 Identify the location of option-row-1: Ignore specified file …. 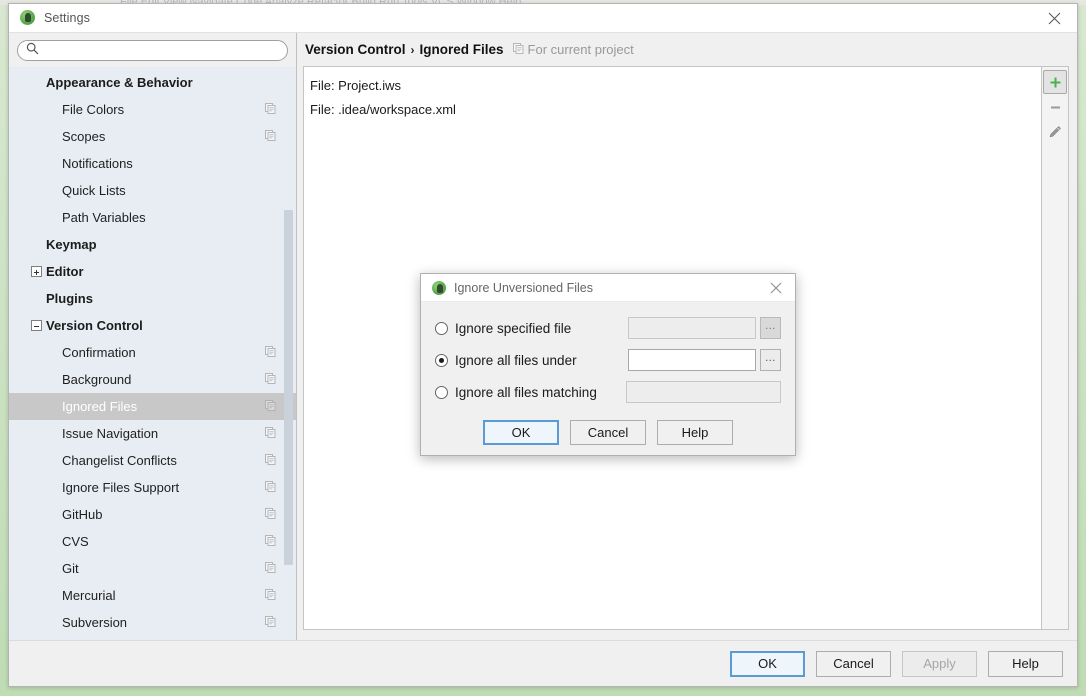
(608, 328).